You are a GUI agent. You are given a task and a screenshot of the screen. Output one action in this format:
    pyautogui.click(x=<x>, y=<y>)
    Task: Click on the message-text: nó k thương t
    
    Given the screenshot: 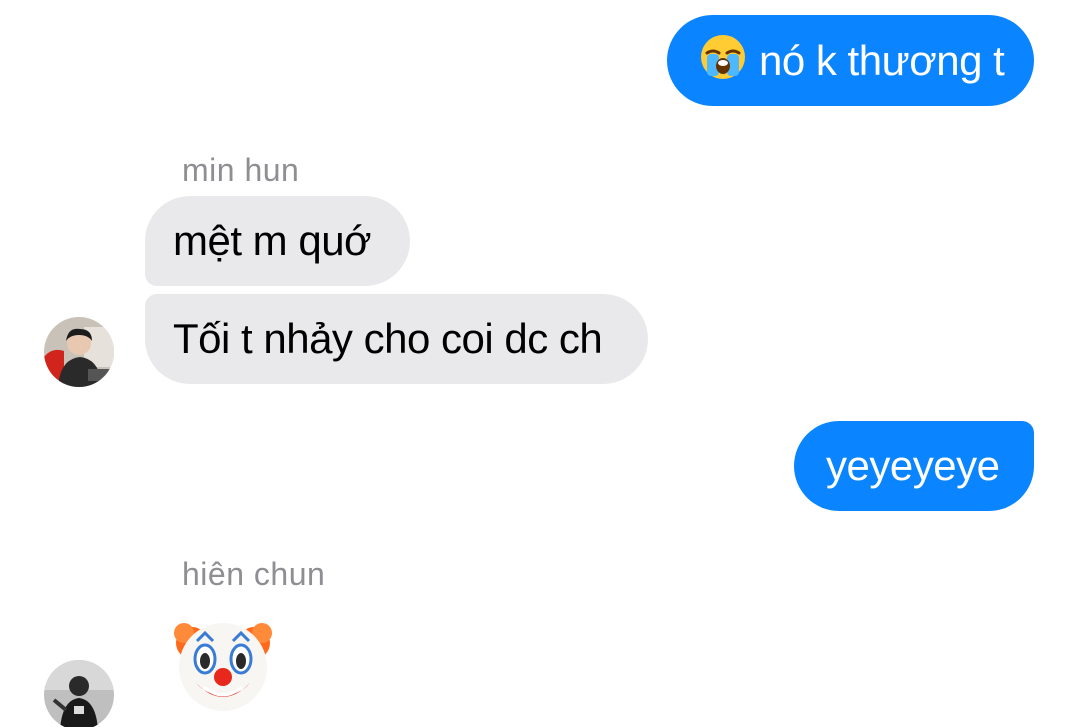 What is the action you would take?
    pyautogui.click(x=882, y=60)
    